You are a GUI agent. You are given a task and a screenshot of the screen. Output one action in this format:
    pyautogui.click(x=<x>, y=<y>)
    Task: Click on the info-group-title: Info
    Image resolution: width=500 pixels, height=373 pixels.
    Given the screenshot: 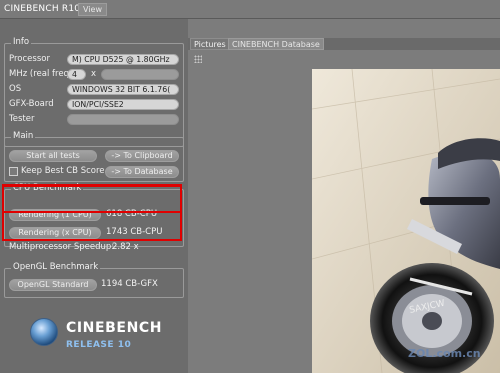 What is the action you would take?
    pyautogui.click(x=21, y=42)
    